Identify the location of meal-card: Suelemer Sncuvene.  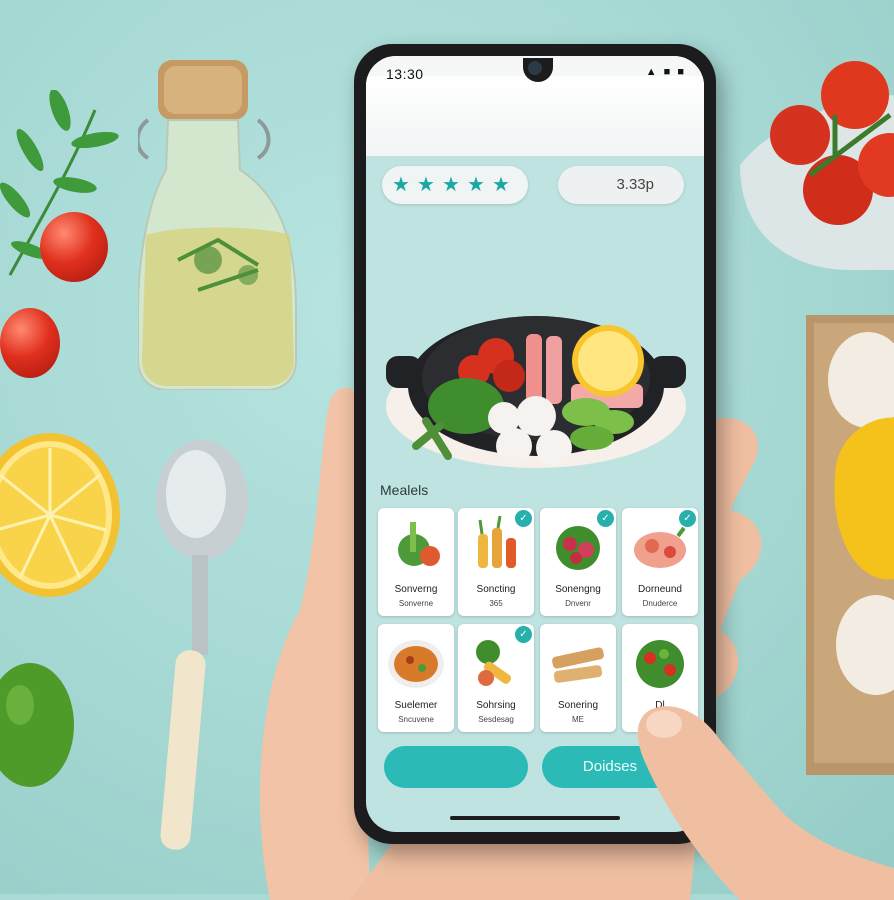
(416, 678).